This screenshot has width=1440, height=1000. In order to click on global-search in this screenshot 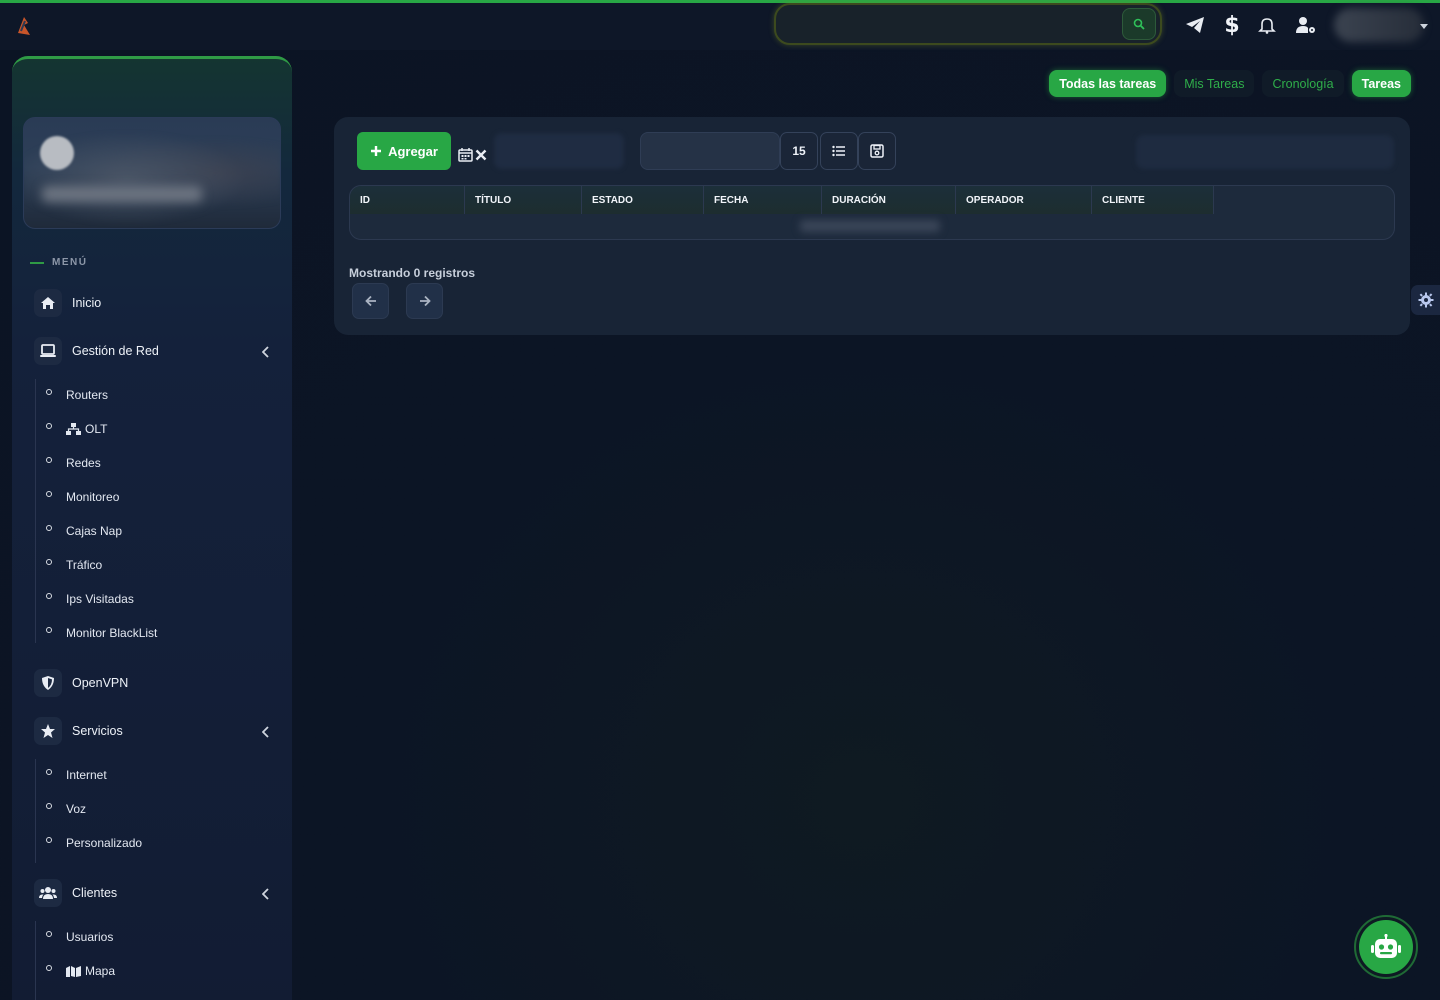, I will do `click(968, 24)`.